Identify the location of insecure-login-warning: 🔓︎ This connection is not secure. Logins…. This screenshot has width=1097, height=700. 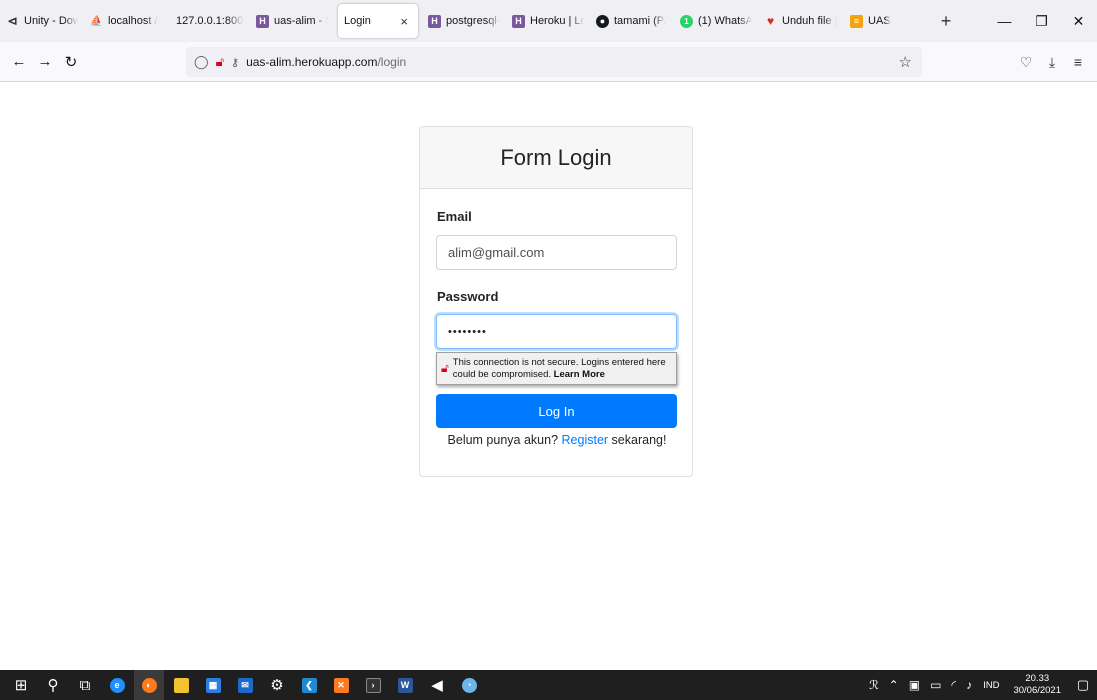
(556, 368).